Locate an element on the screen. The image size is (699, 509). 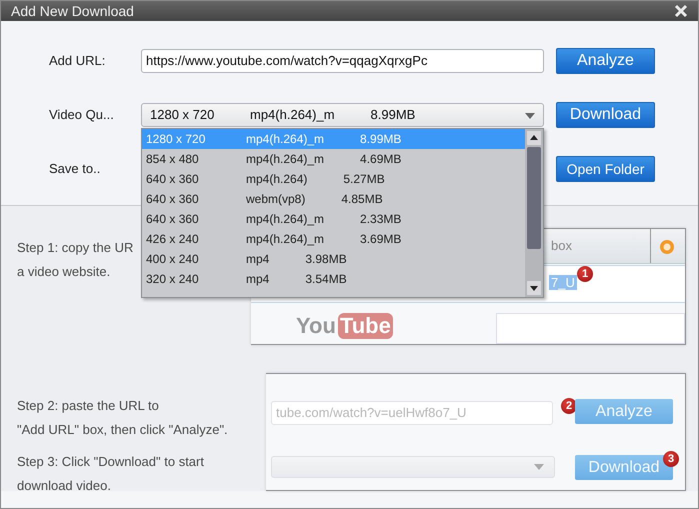
open-folder-button: Open Folder is located at coordinates (605, 169).